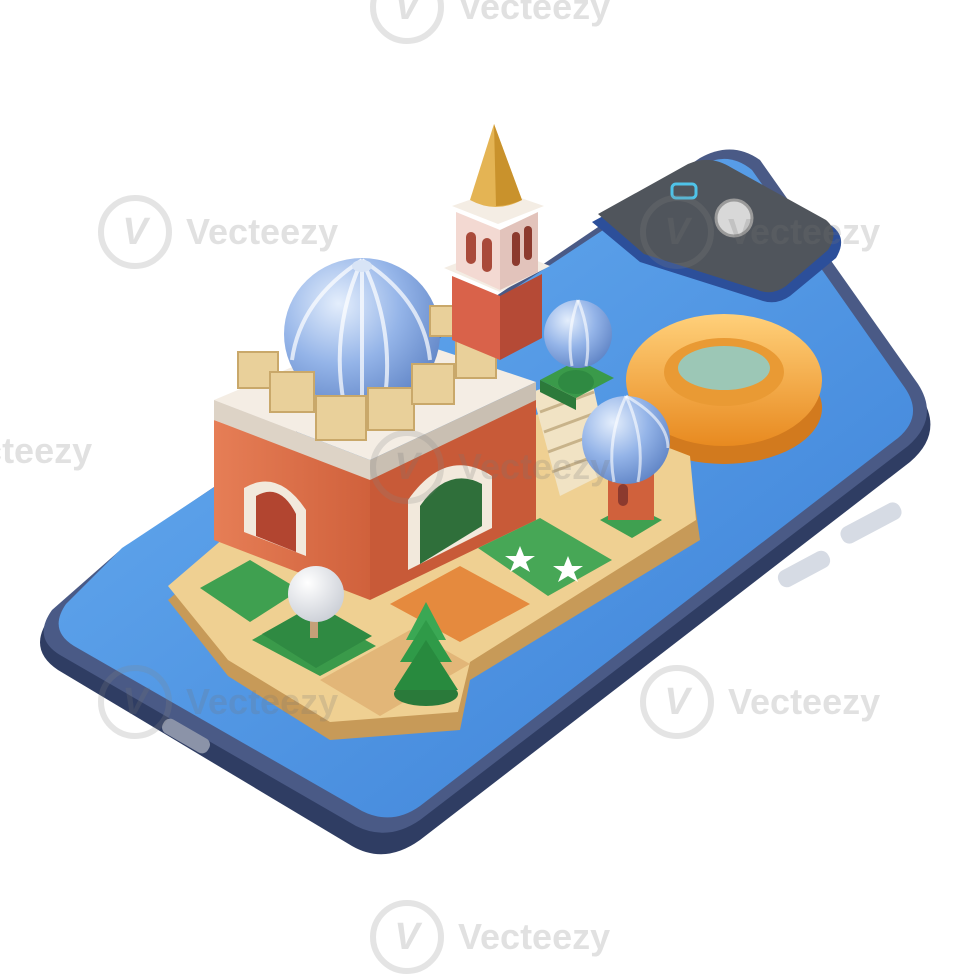  What do you see at coordinates (497, 242) in the screenshot?
I see `tower-icon` at bounding box center [497, 242].